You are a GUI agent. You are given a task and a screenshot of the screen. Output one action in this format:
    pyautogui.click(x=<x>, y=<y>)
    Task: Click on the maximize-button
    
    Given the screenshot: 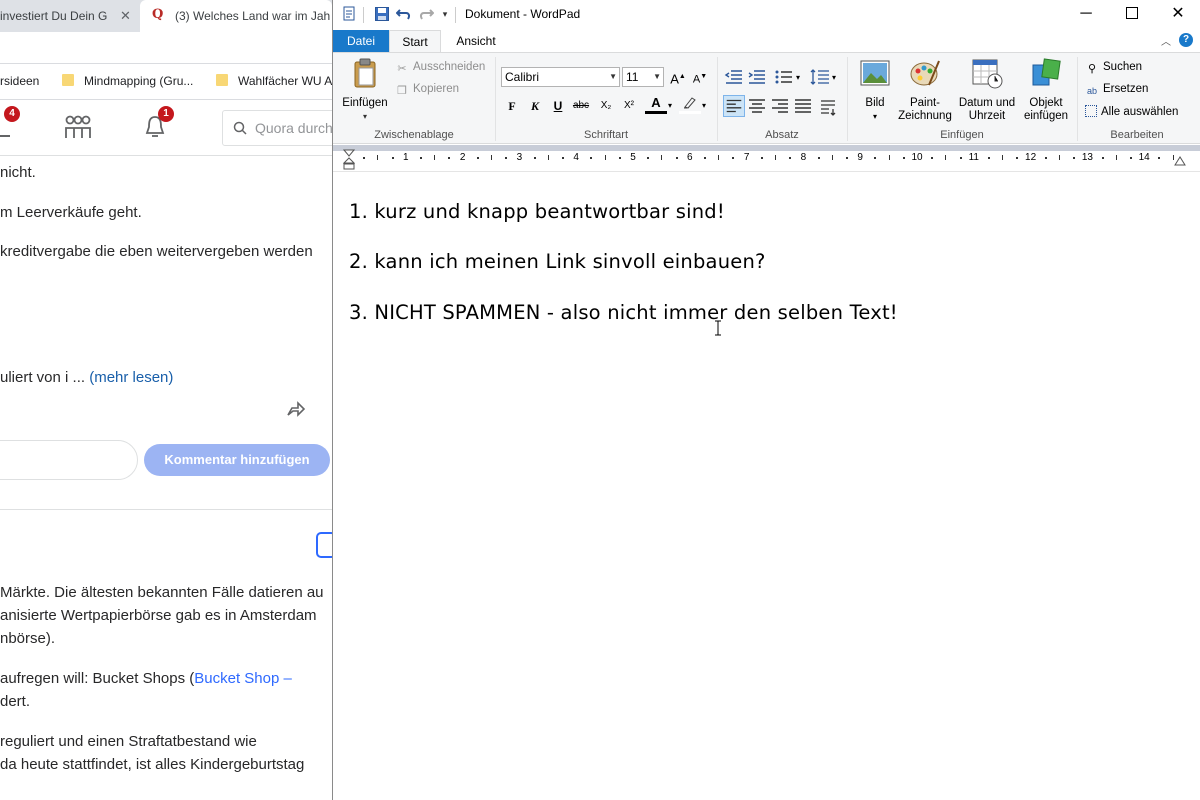 What is the action you would take?
    pyautogui.click(x=1132, y=15)
    